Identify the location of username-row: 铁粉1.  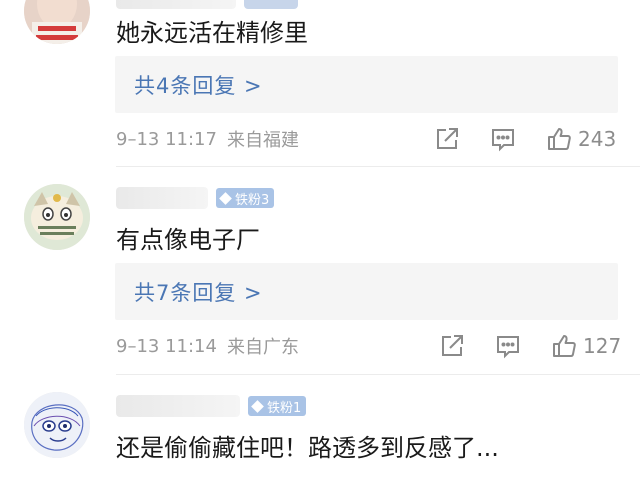
(211, 406).